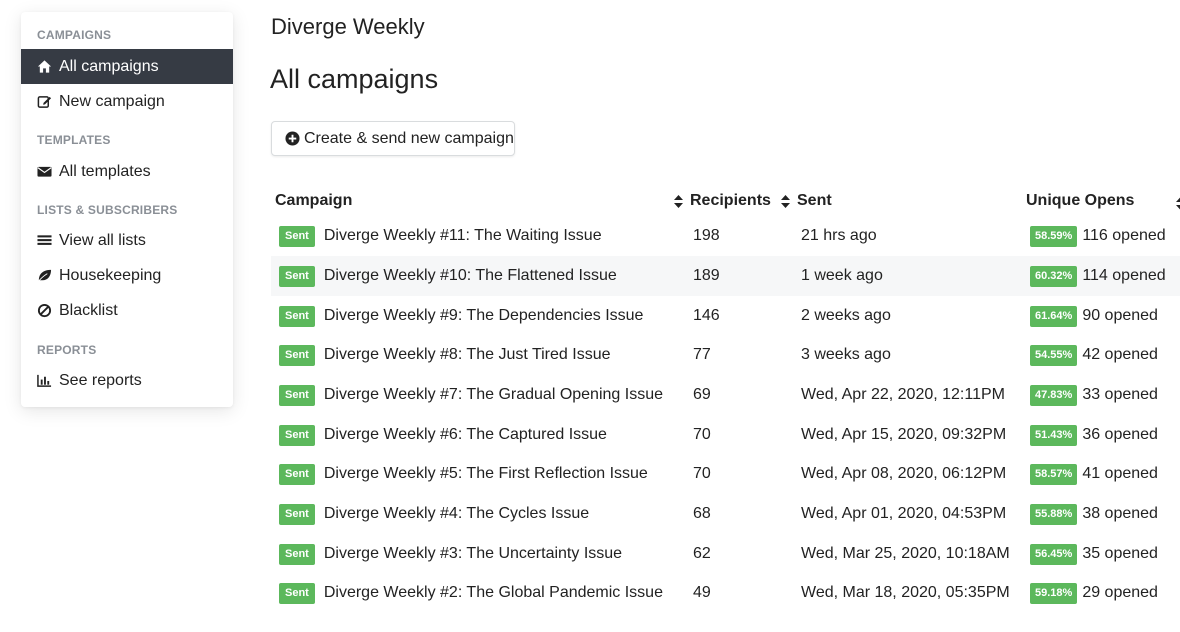 The image size is (1180, 632). What do you see at coordinates (702, 553) in the screenshot?
I see `recipients-count: 62` at bounding box center [702, 553].